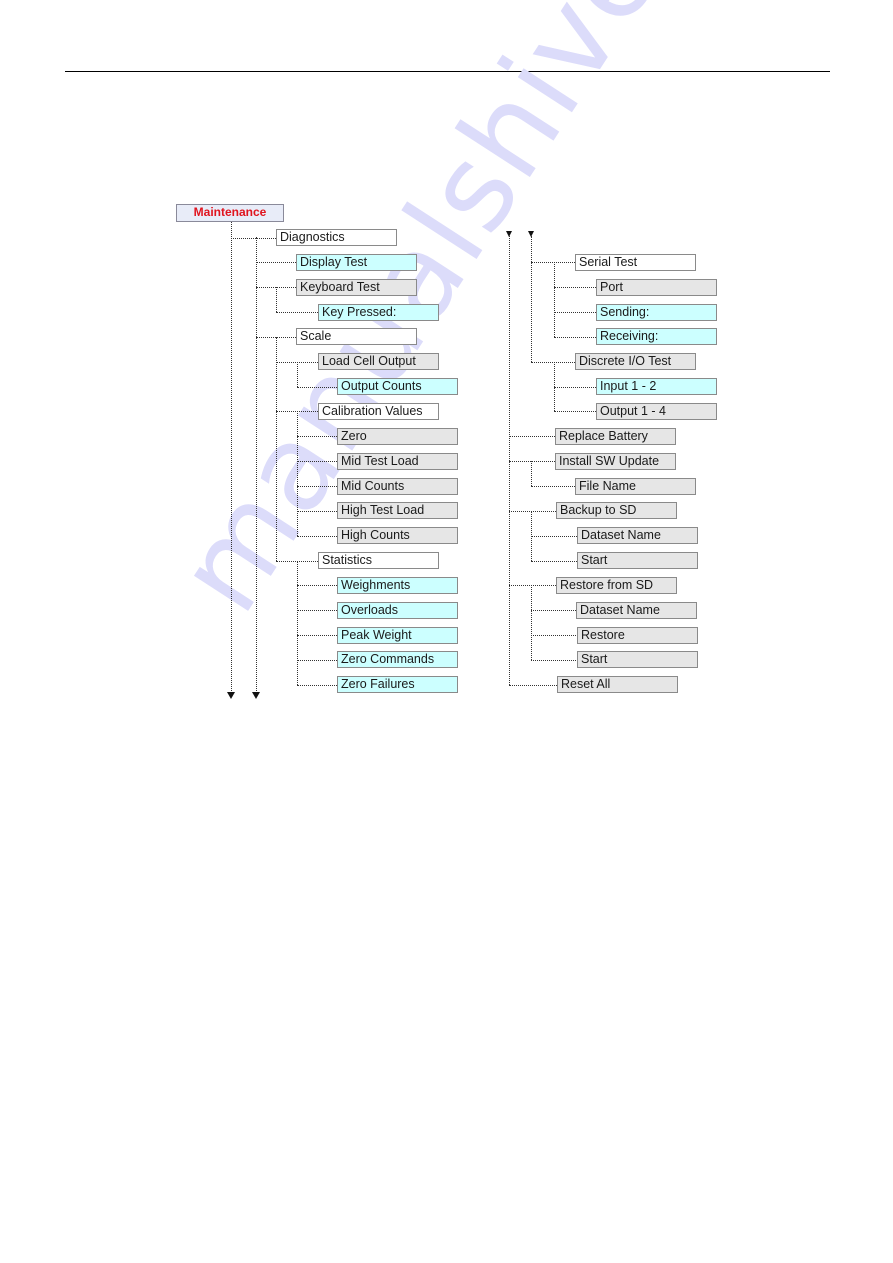 The image size is (893, 1263). I want to click on menu-node-overloads: Overloads, so click(397, 610).